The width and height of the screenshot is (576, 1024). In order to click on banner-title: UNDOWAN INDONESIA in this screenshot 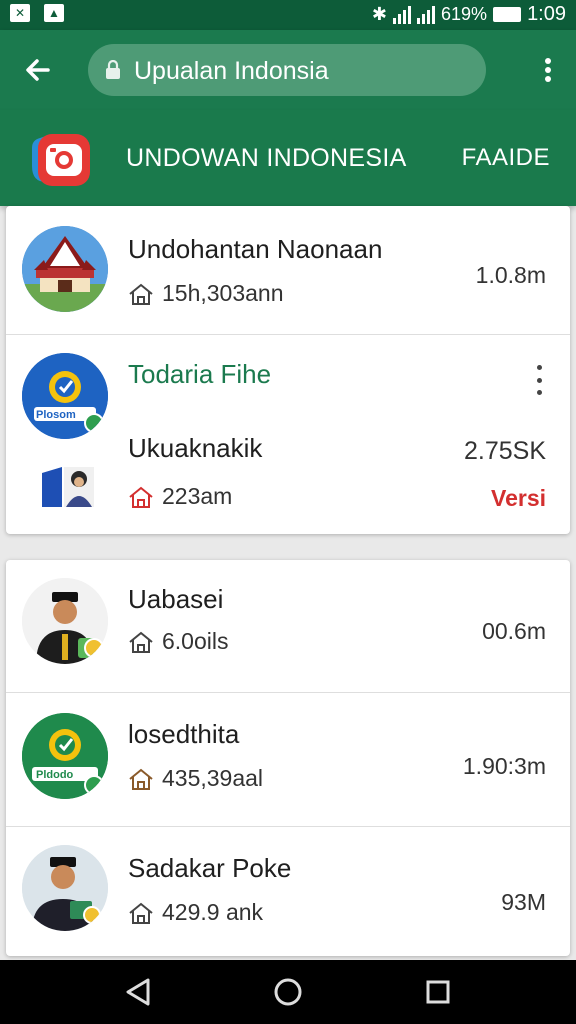, I will do `click(266, 158)`.